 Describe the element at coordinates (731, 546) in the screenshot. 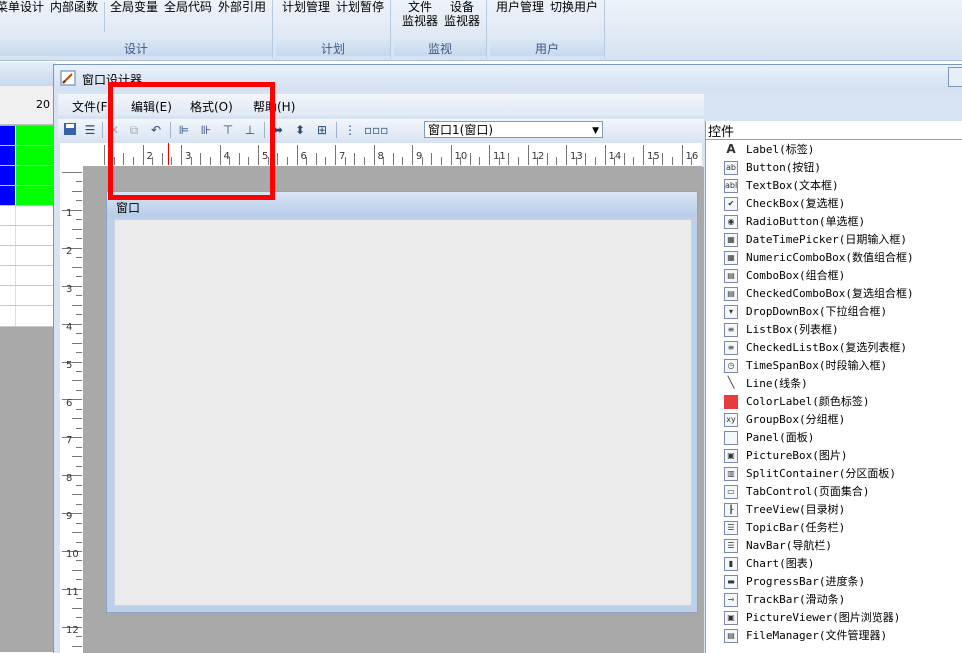

I see `navbar-icon: ☰` at that location.